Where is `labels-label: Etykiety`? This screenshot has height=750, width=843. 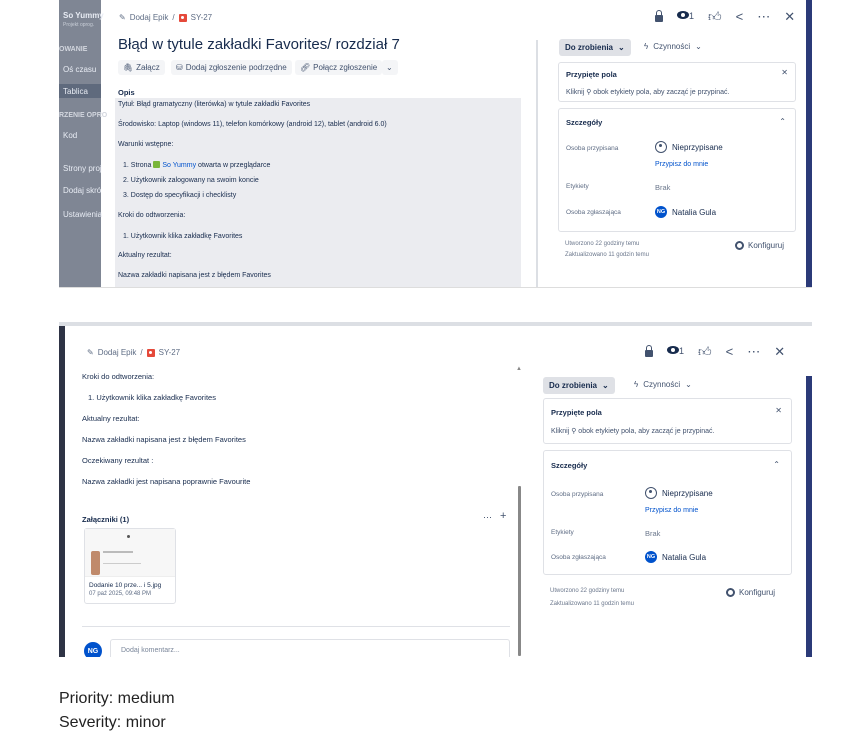
labels-label: Etykiety is located at coordinates (577, 186).